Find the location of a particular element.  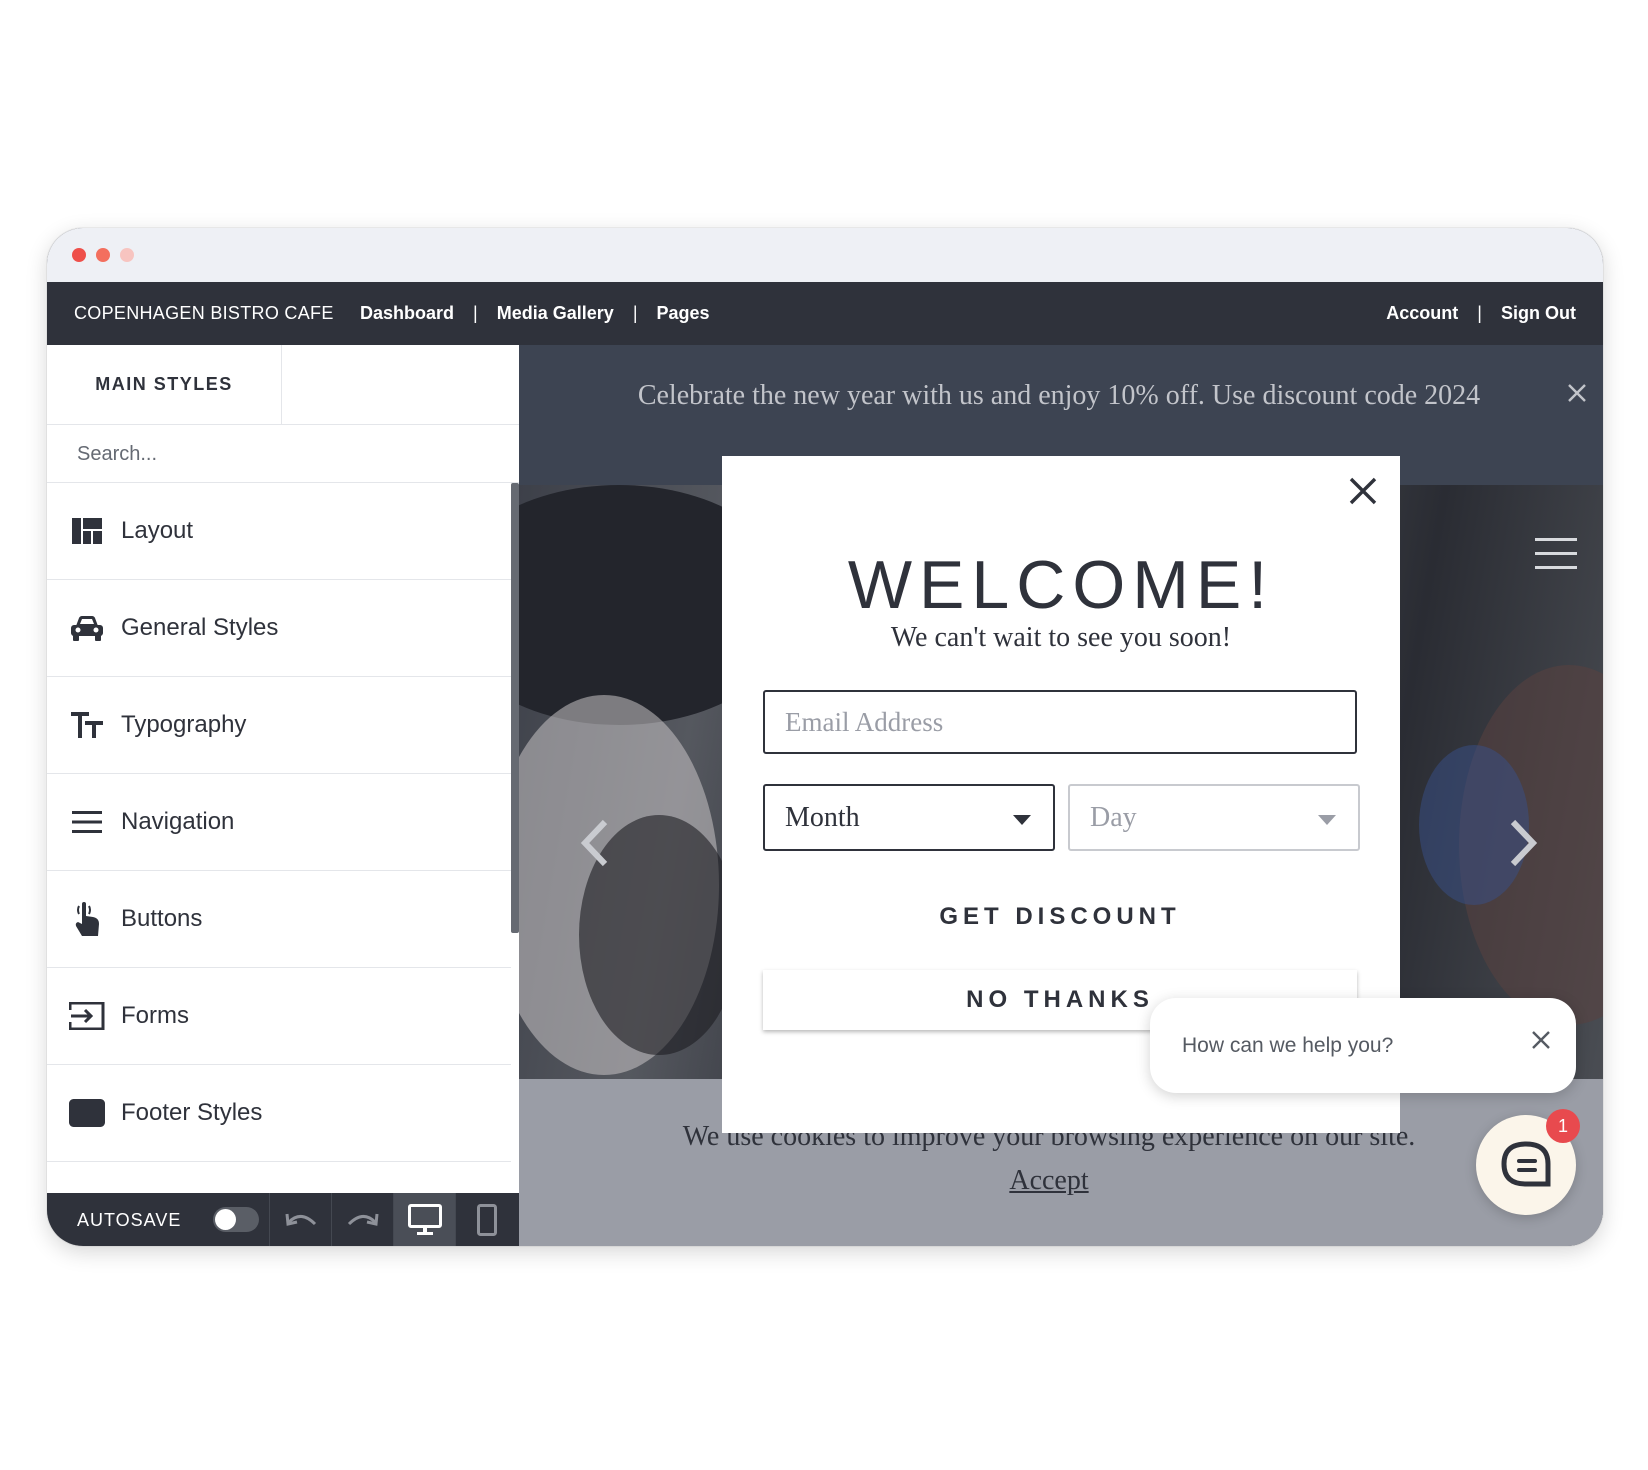

autosave-toggle is located at coordinates (236, 1219).